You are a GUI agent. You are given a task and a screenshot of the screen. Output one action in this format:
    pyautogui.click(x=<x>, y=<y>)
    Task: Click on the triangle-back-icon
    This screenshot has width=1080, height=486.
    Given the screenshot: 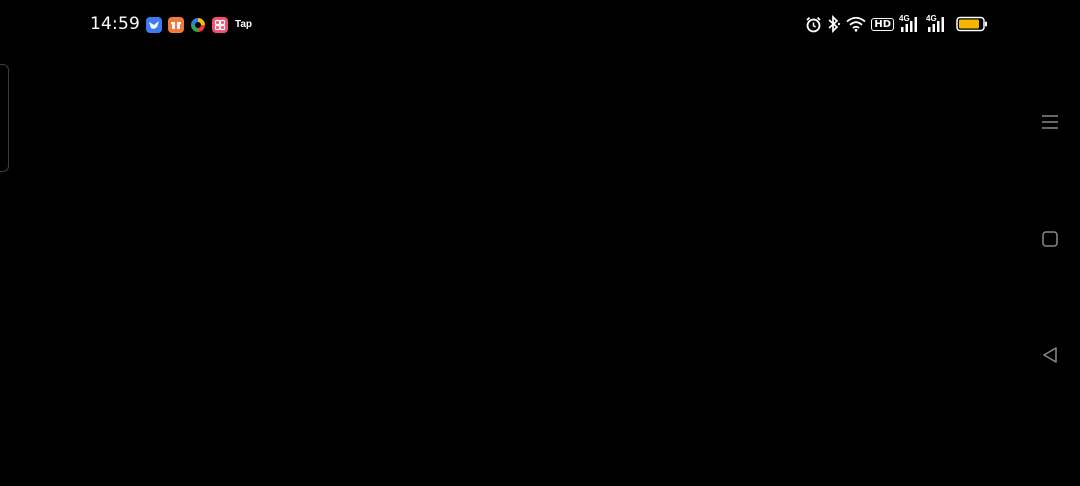 What is the action you would take?
    pyautogui.click(x=1050, y=355)
    